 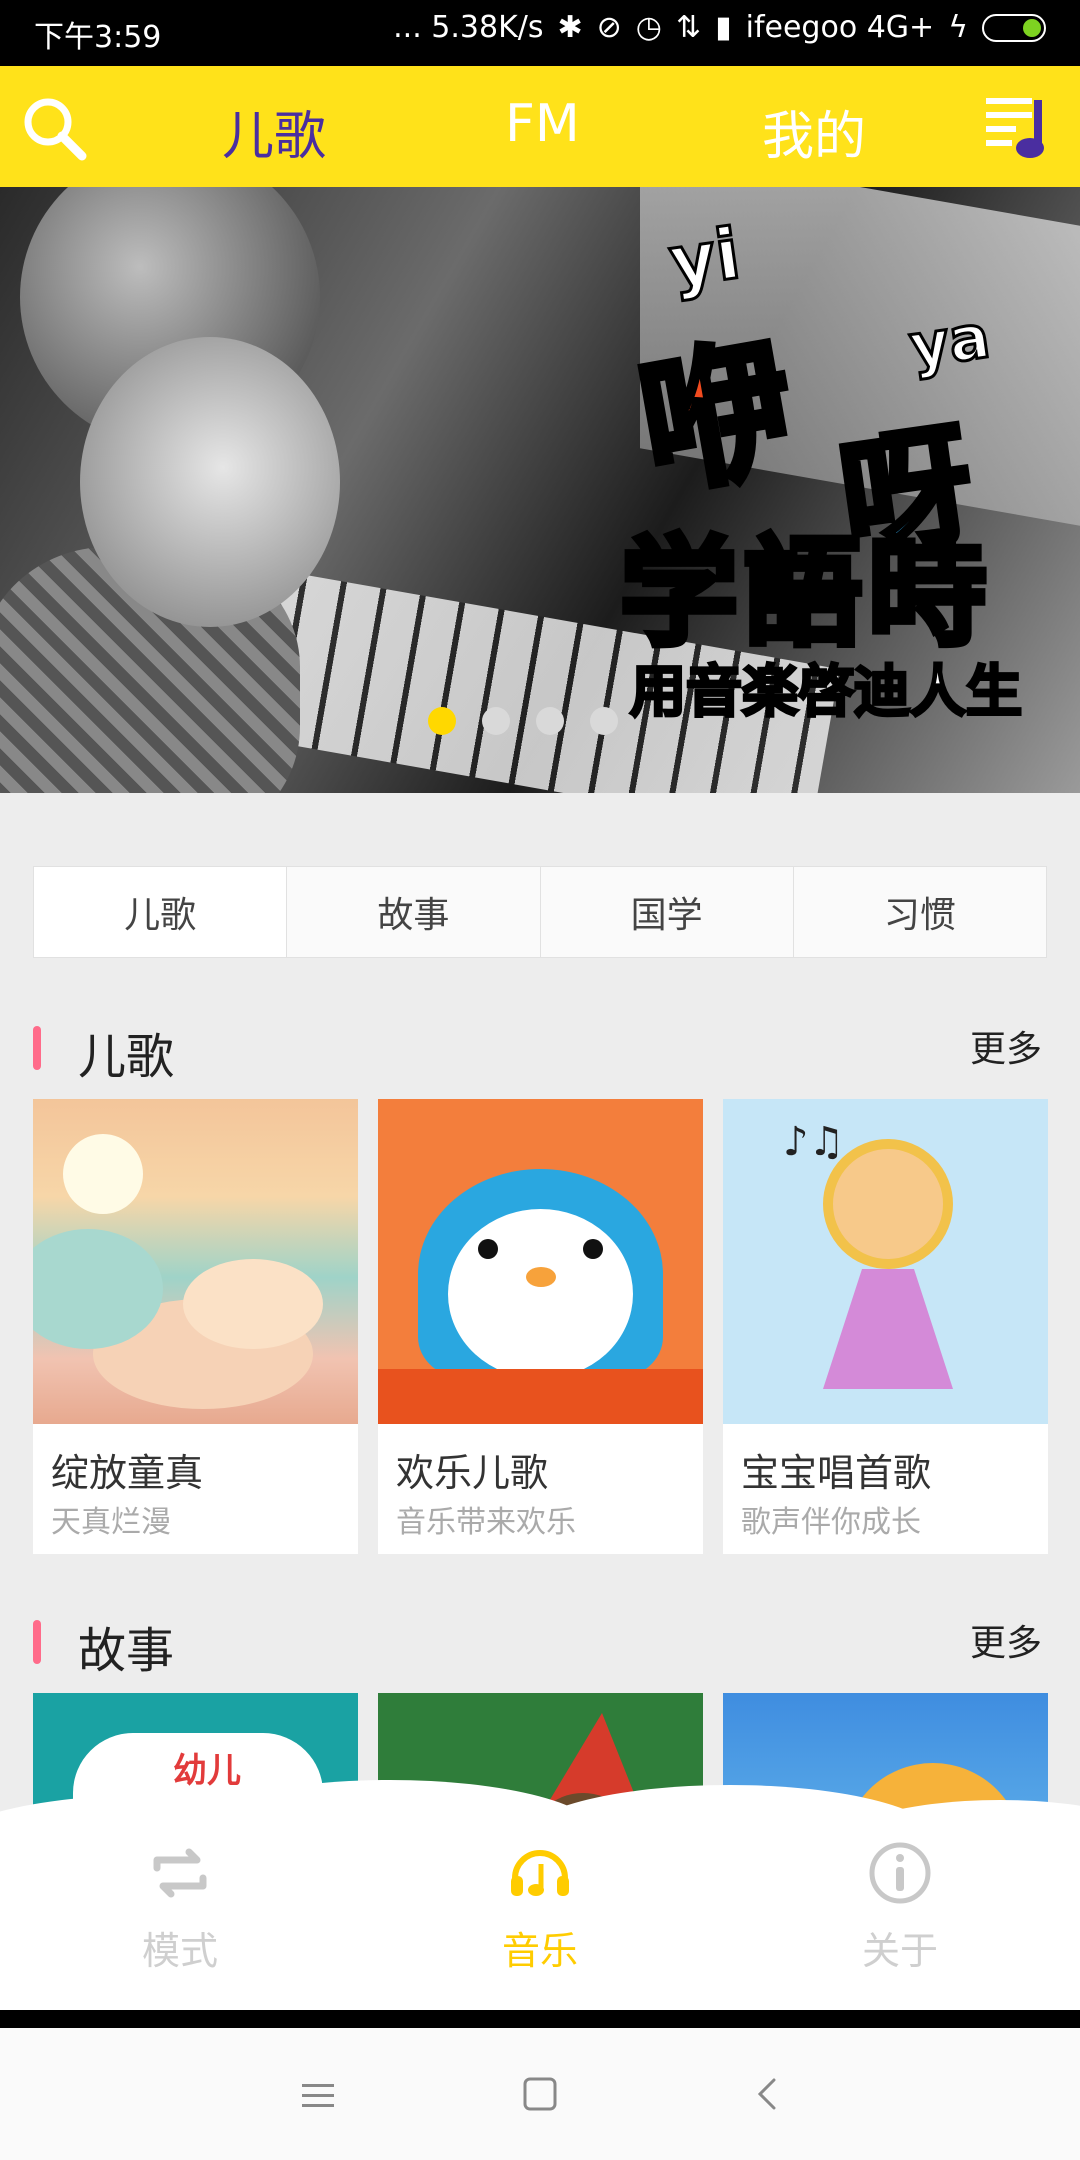 I want to click on card-art-text: 幼儿, so click(x=207, y=1771).